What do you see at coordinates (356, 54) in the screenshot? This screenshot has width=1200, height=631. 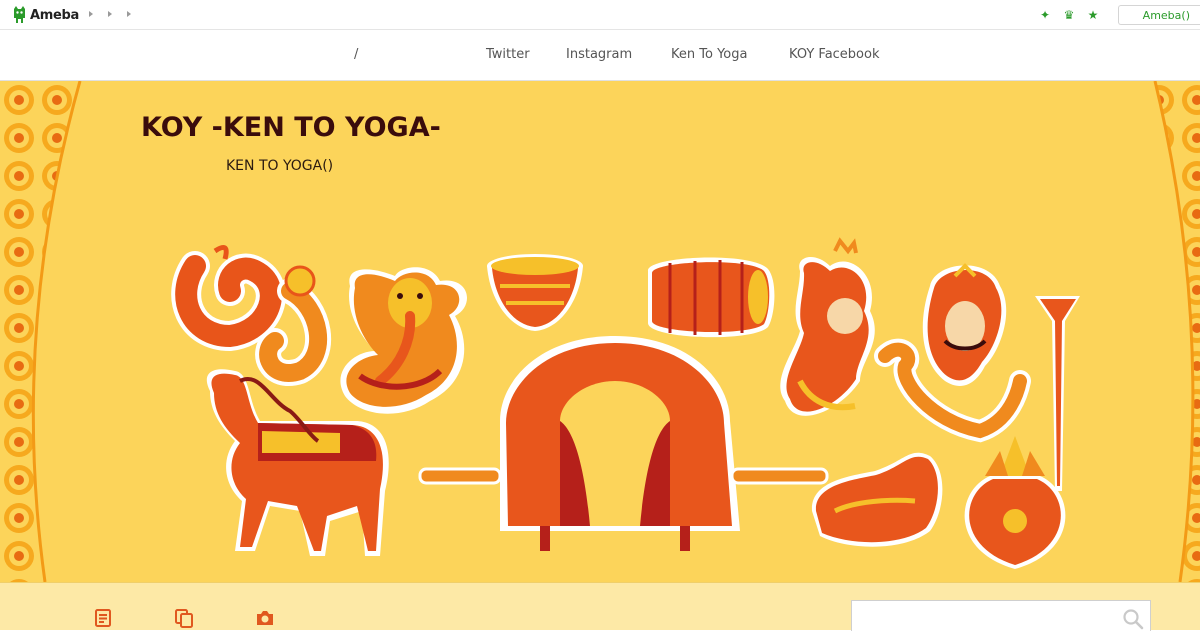 I see `nav-item-home: /` at bounding box center [356, 54].